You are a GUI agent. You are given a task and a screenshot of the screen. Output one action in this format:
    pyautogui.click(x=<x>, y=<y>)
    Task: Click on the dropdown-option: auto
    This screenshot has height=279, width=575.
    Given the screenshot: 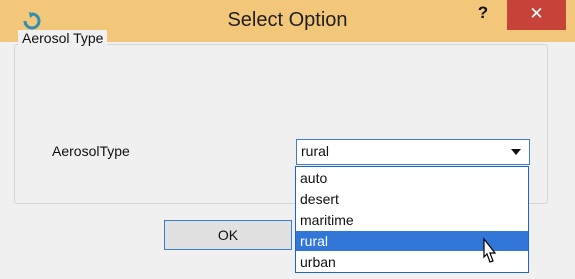 What is the action you would take?
    pyautogui.click(x=412, y=178)
    